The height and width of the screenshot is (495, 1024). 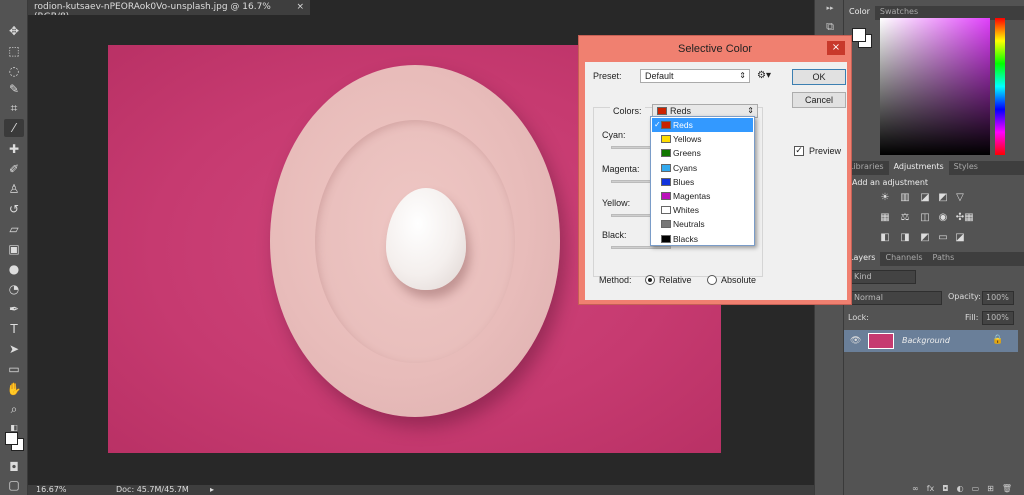 What do you see at coordinates (960, 238) in the screenshot?
I see `selective-color-icon: ◪` at bounding box center [960, 238].